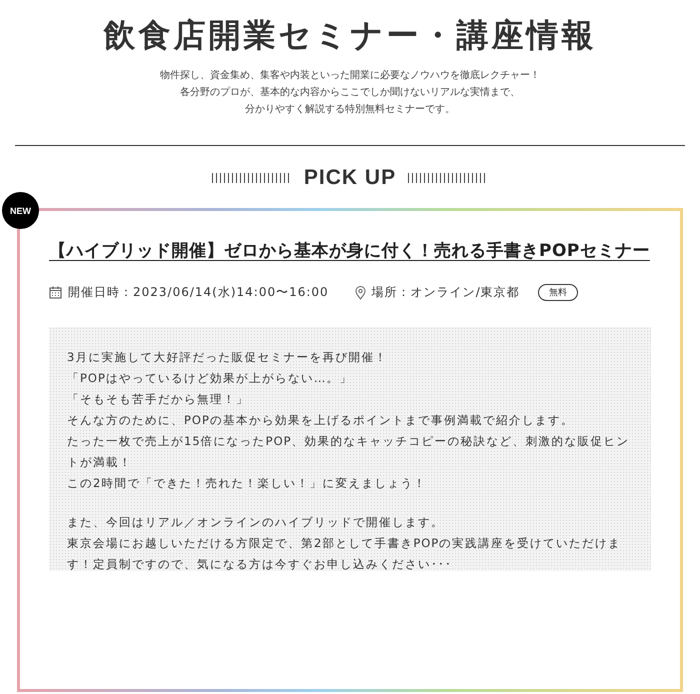 The width and height of the screenshot is (700, 694). Describe the element at coordinates (256, 522) in the screenshot. I see `description-text: また、今回はリアル／オンラインのハイブリッドで開催します。` at that location.